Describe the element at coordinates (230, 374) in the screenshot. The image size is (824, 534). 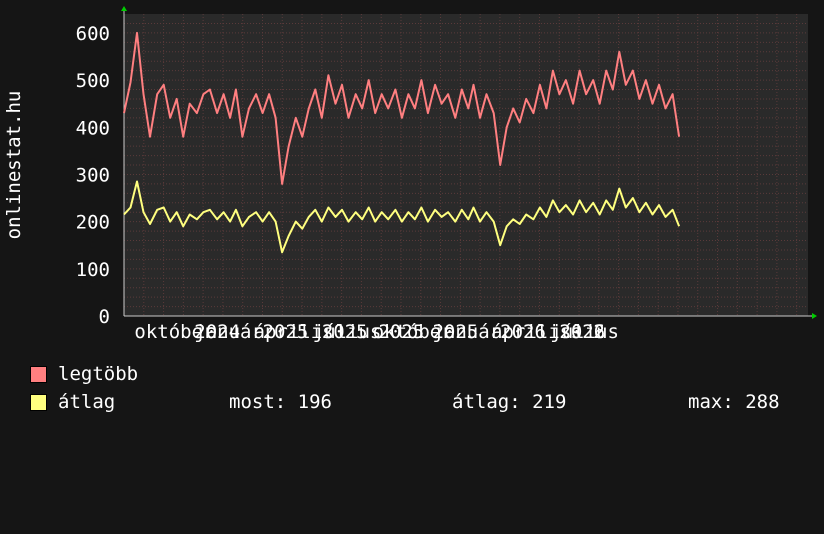
I see `legend-item-legtobb: legtöbb` at that location.